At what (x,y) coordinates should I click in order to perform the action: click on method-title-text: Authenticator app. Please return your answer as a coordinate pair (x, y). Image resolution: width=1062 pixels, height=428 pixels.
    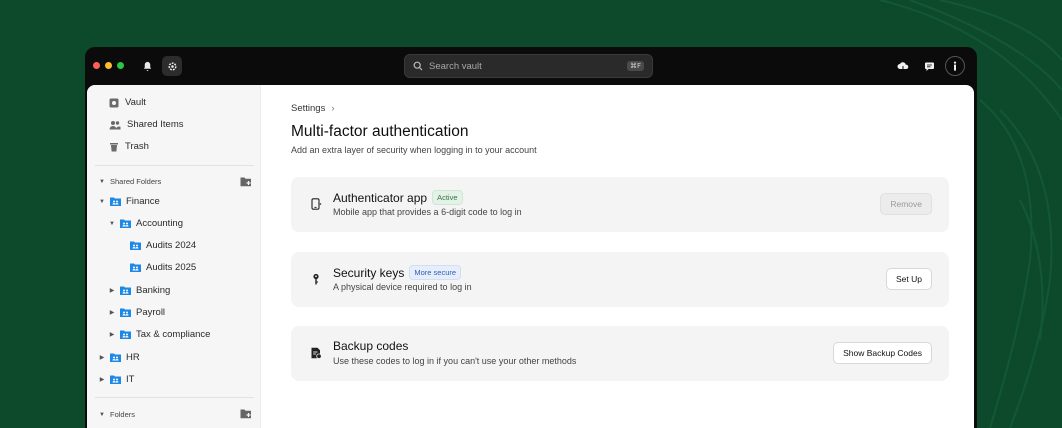
    Looking at the image, I should click on (380, 197).